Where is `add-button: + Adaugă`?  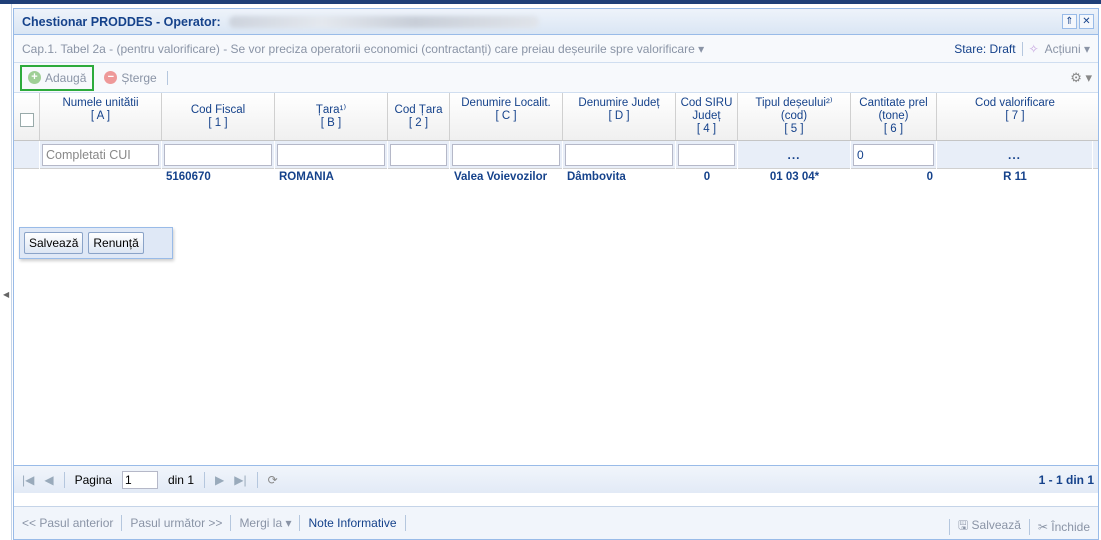
add-button: + Adaugă is located at coordinates (57, 77).